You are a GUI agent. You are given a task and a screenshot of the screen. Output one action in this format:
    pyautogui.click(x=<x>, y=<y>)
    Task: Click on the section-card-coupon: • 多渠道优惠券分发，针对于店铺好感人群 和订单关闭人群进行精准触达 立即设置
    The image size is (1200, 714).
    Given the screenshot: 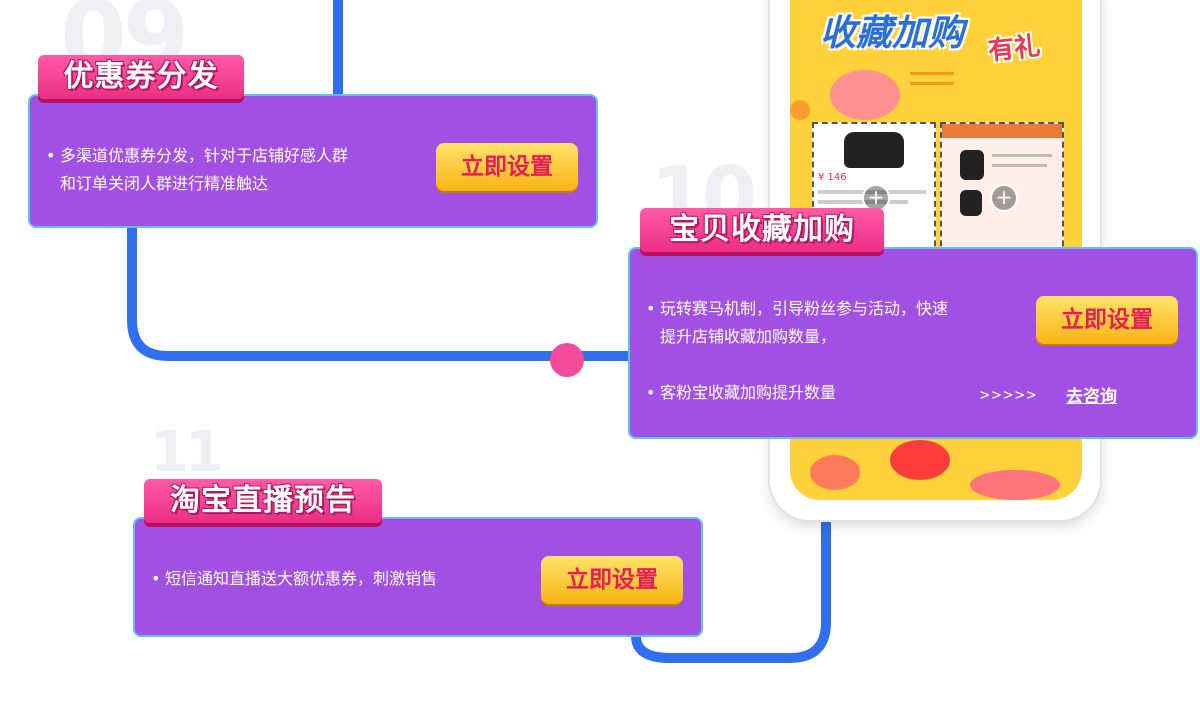 What is the action you would take?
    pyautogui.click(x=313, y=161)
    